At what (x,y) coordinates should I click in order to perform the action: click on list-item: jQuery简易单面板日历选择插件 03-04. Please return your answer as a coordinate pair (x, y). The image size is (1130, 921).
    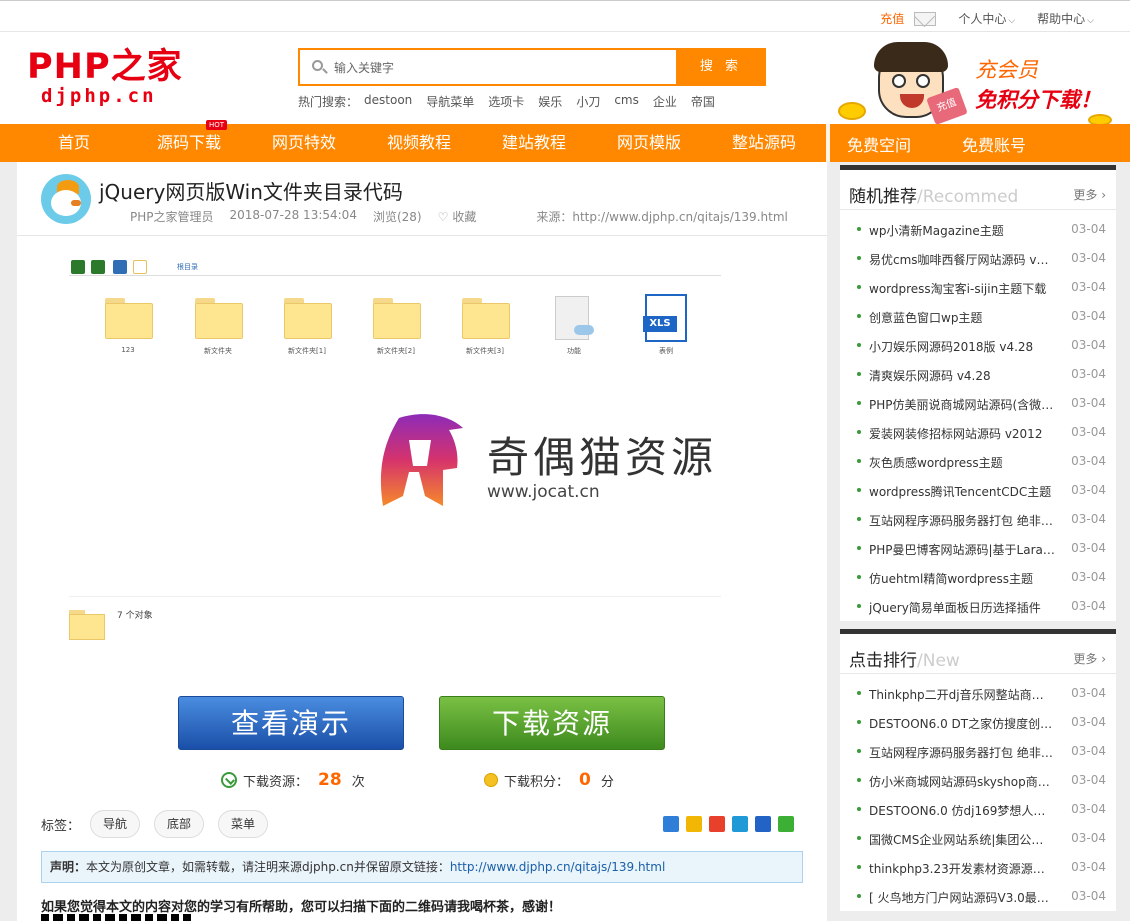
    Looking at the image, I should click on (978, 606).